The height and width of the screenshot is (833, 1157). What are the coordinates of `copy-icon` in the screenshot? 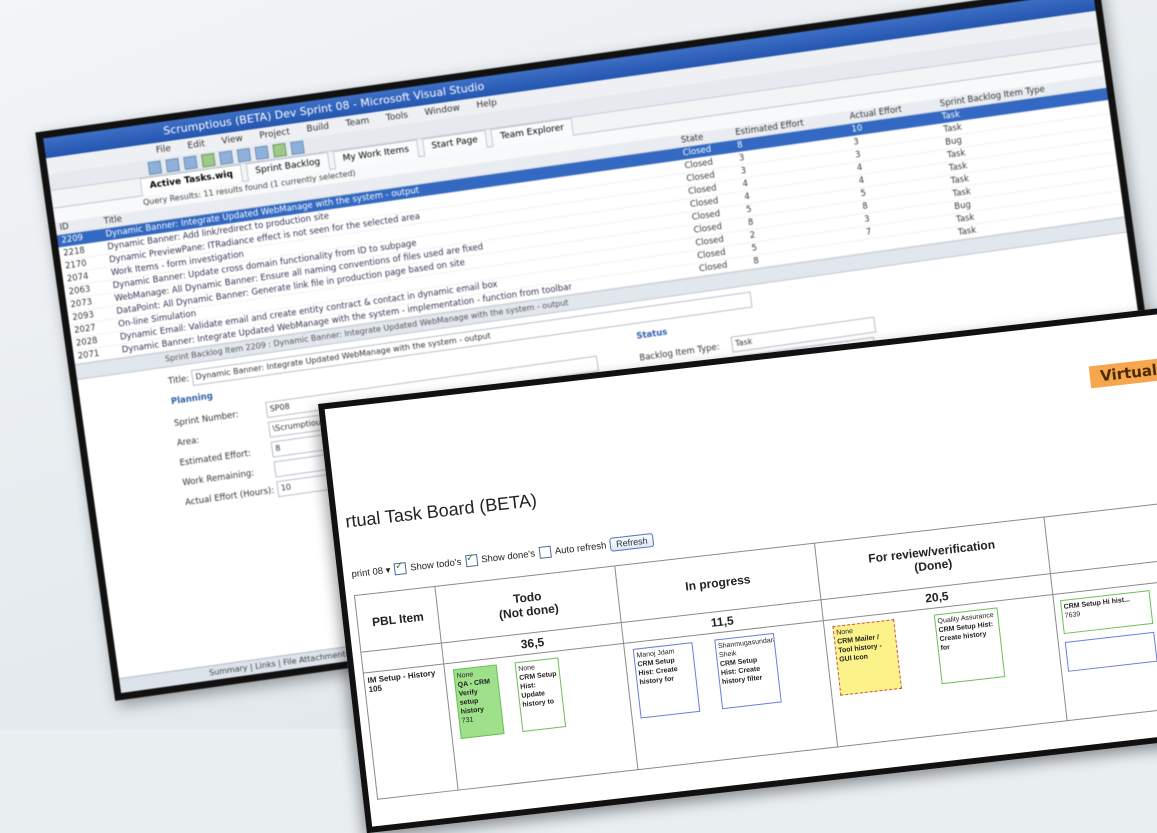 It's located at (244, 155).